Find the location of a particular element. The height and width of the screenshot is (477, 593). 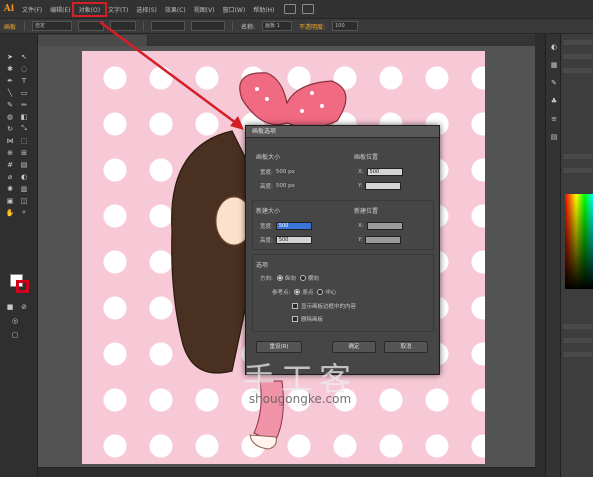

height-value: 500 px is located at coordinates (285, 186).